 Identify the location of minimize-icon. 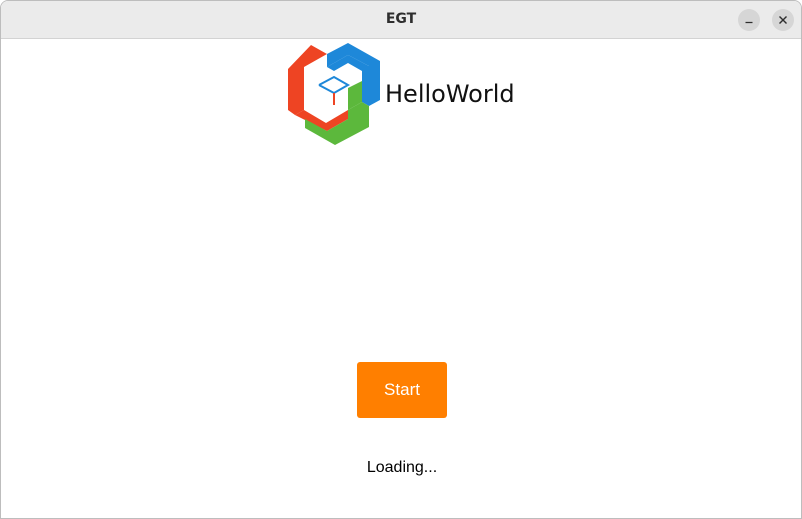
(749, 22).